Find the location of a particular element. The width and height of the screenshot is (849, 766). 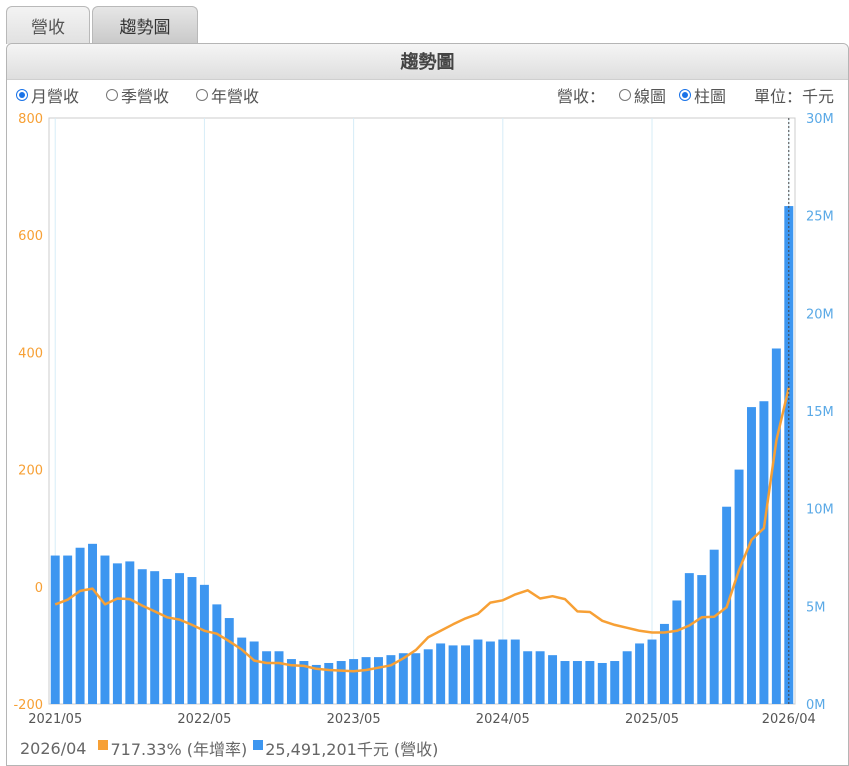

right-y-tick-label: 30M is located at coordinates (820, 119).